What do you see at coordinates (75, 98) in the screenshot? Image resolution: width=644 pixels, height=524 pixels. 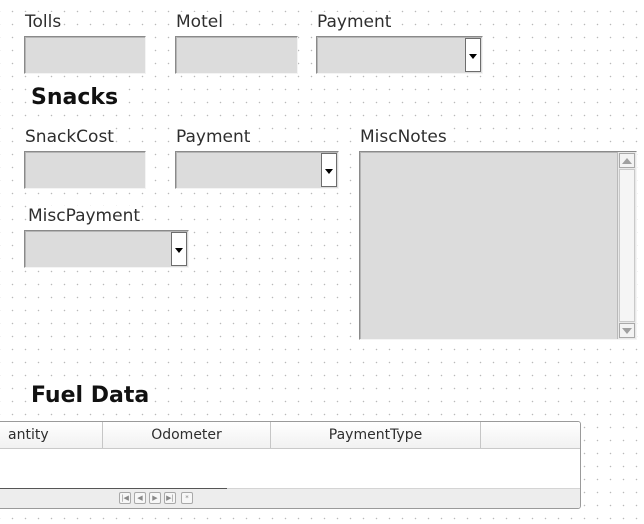 I see `snacks-heading: Snacks` at bounding box center [75, 98].